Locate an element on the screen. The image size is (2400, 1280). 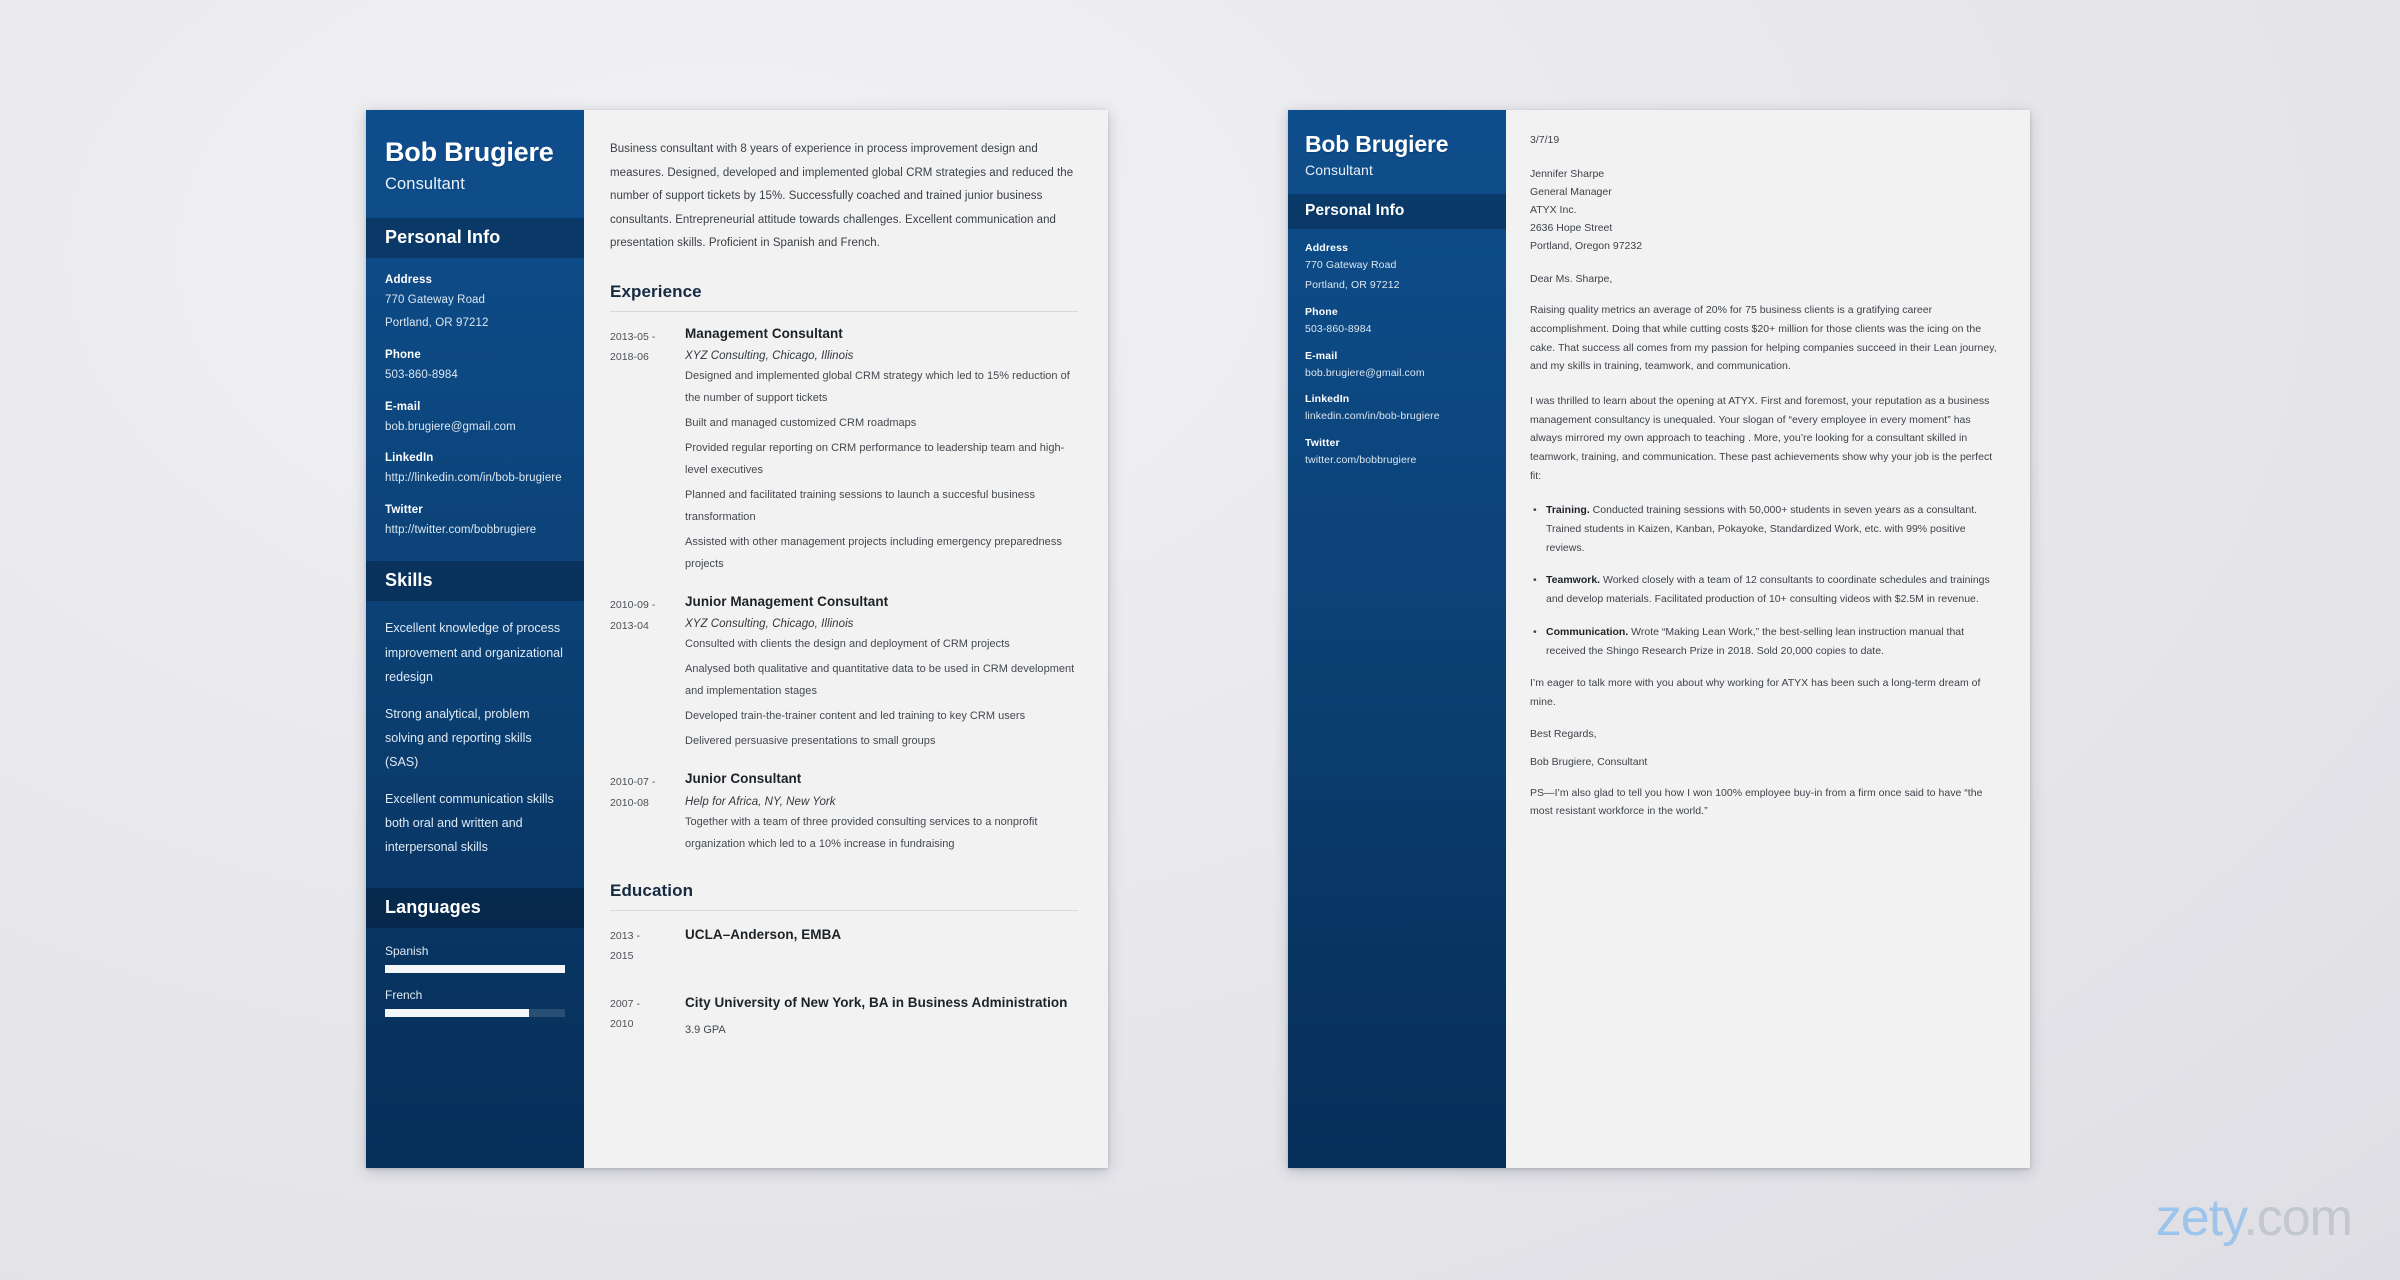
contact-label: Twitter is located at coordinates (1322, 443).